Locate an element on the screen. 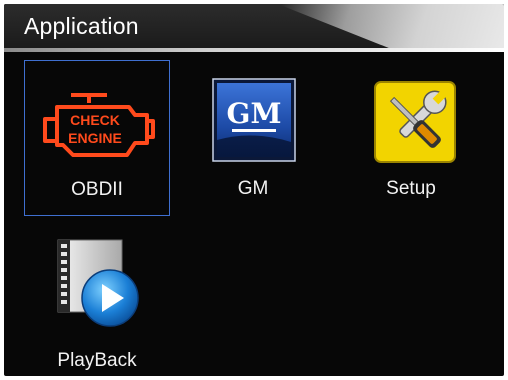 This screenshot has height=380, width=508. svg-text: CHECK is located at coordinates (95, 120).